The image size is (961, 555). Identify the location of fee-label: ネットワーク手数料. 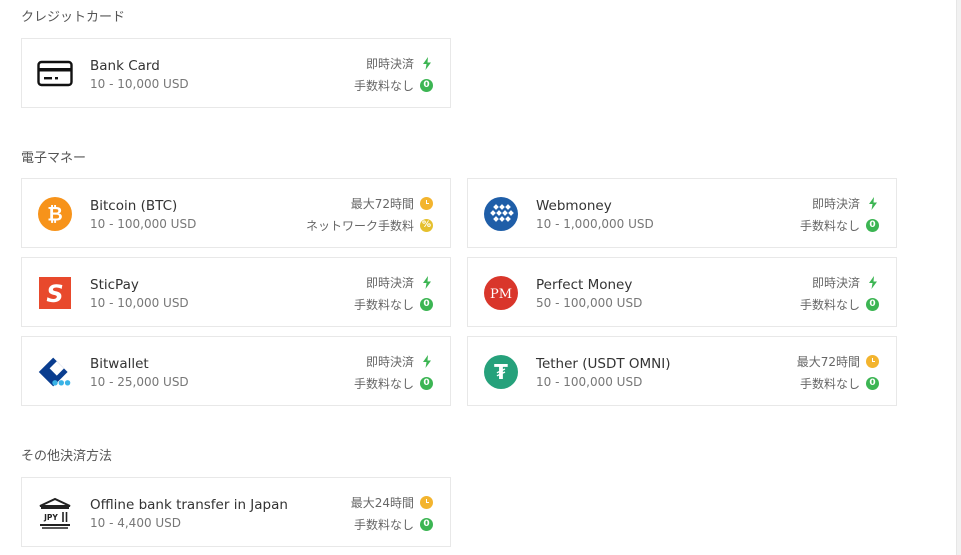
(359, 226).